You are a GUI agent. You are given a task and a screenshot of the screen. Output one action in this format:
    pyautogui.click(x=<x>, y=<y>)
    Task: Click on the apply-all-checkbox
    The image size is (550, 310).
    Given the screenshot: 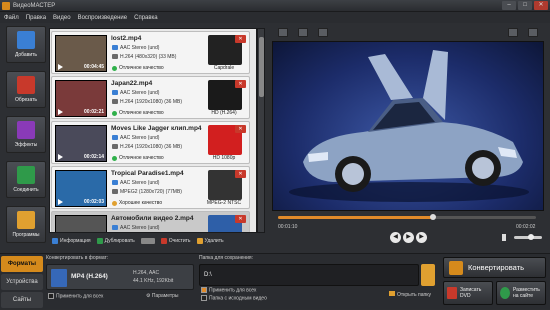 What is the action you would take?
    pyautogui.click(x=51, y=296)
    